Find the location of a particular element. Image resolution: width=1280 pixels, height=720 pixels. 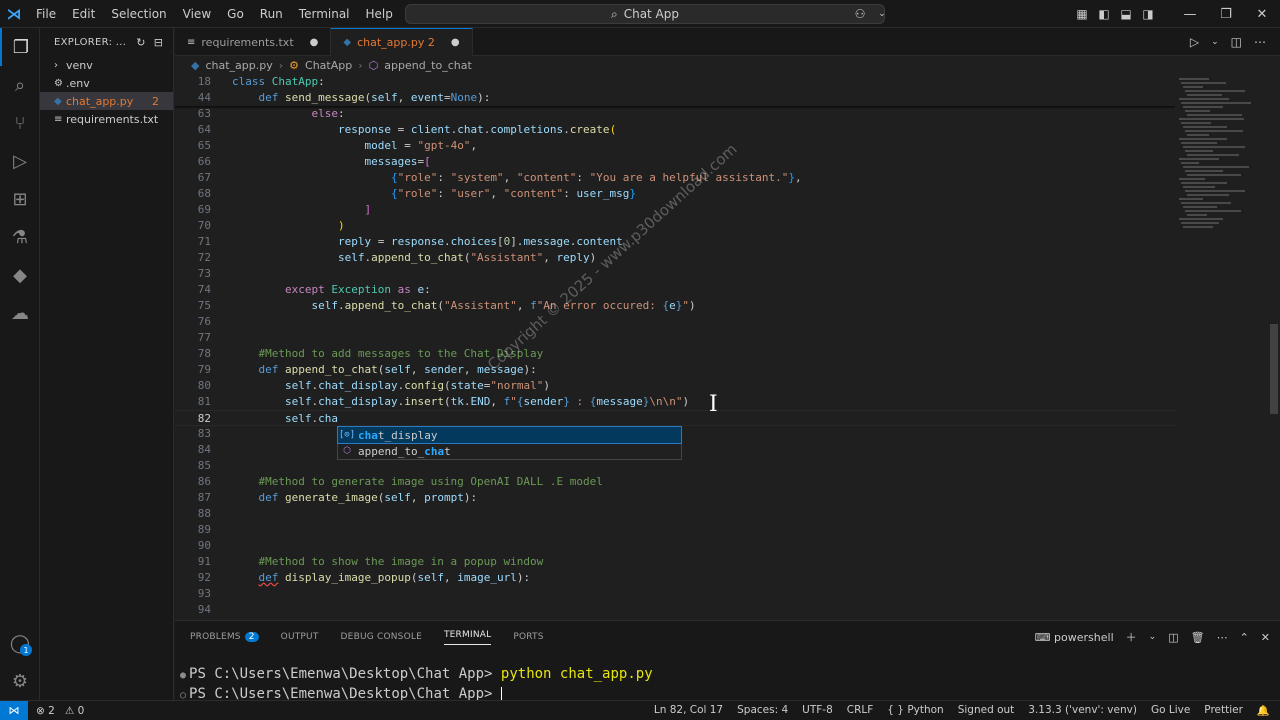

more-actions-icon: ⋯ is located at coordinates (1222, 637).